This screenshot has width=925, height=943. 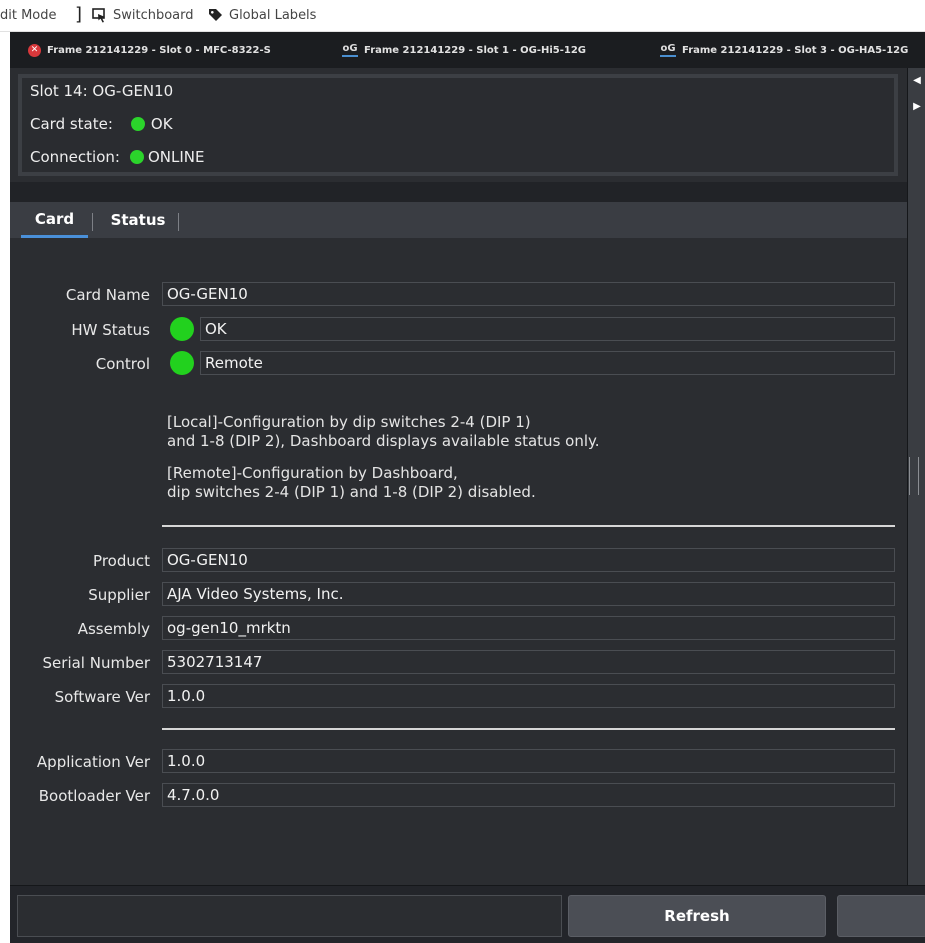 What do you see at coordinates (113, 629) in the screenshot?
I see `assembly-label: Assembly` at bounding box center [113, 629].